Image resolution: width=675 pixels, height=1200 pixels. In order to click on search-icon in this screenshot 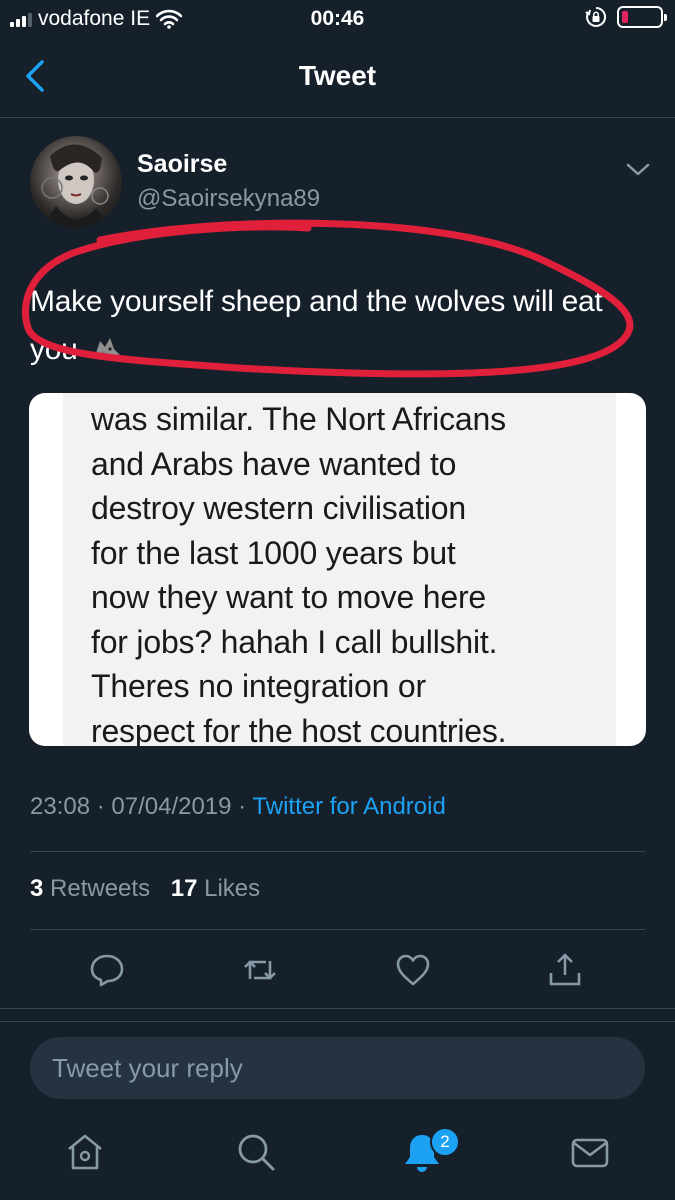, I will do `click(256, 1152)`.